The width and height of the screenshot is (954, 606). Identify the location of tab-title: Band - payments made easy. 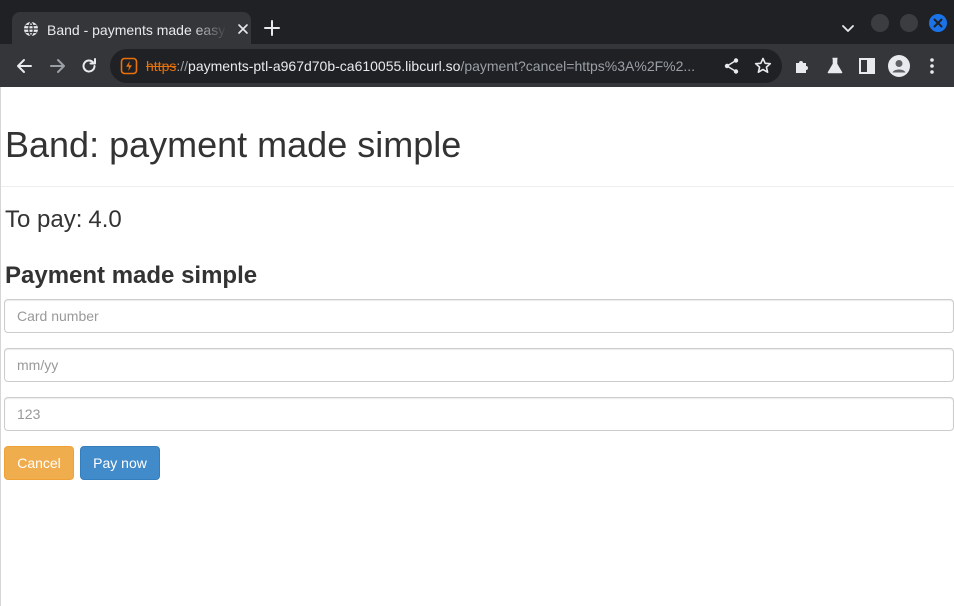
(136, 30).